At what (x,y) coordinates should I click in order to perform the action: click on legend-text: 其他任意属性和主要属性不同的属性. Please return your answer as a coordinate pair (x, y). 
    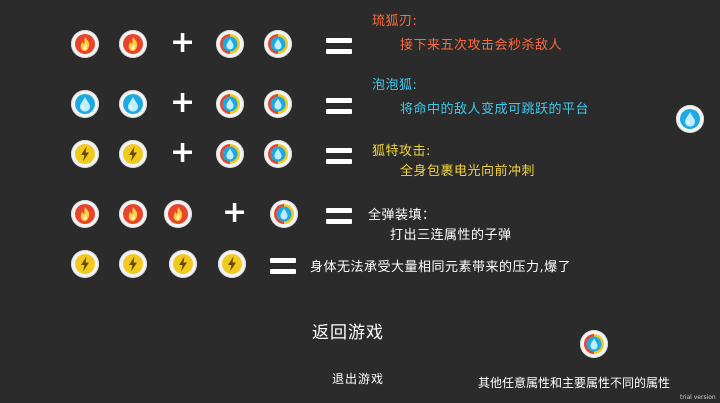
    Looking at the image, I should click on (574, 383).